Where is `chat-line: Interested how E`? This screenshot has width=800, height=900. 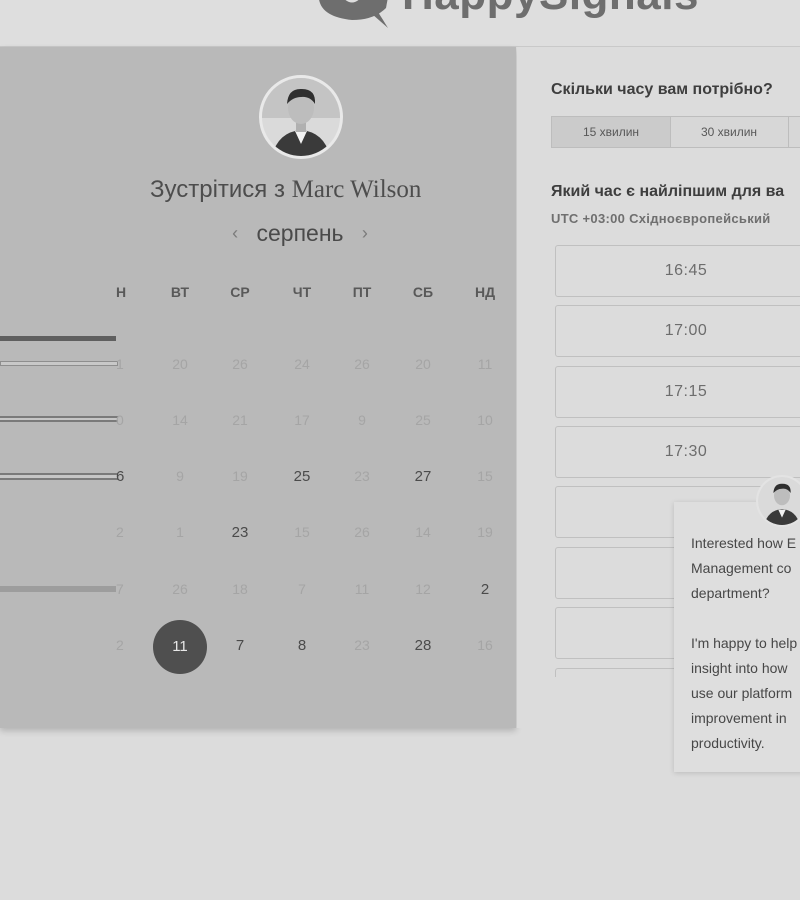 chat-line: Interested how E is located at coordinates (744, 543).